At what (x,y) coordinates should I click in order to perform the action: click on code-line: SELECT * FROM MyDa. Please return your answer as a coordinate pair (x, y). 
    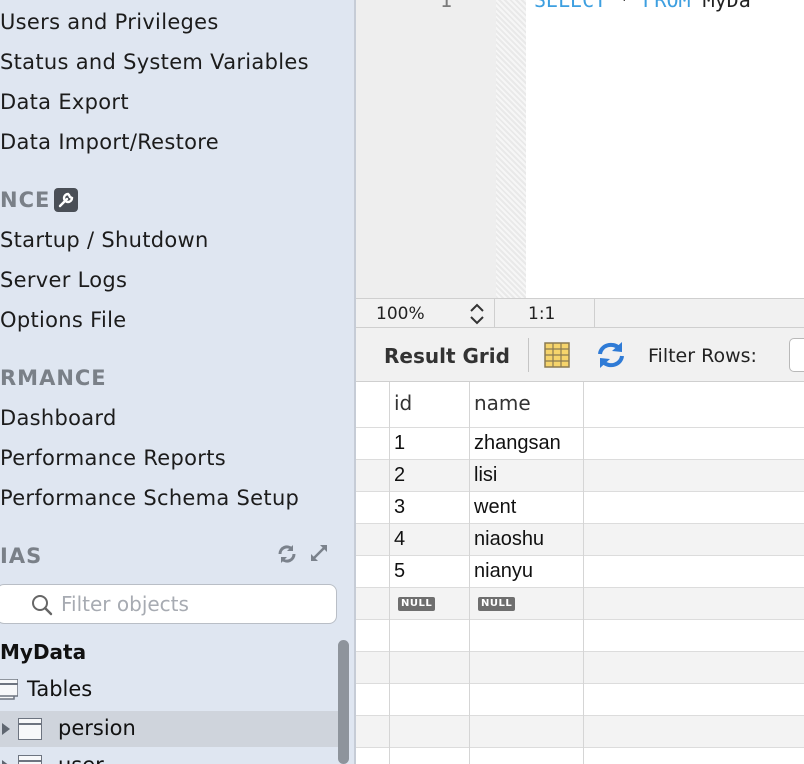
    Looking at the image, I should click on (642, 6).